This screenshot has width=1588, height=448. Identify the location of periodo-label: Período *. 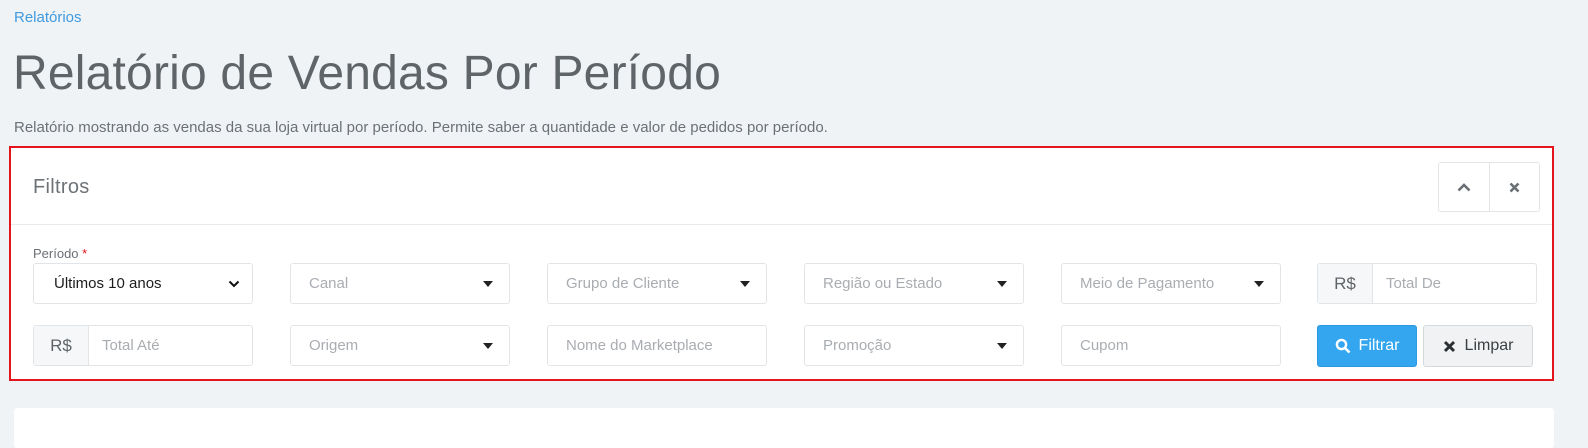
(60, 253).